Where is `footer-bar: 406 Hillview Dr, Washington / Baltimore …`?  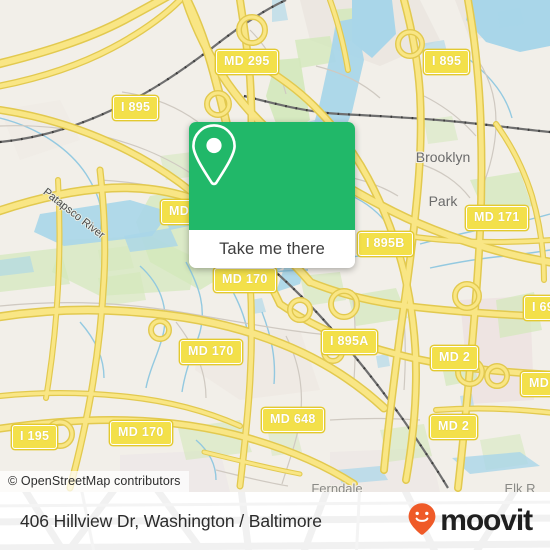 footer-bar: 406 Hillview Dr, Washington / Baltimore … is located at coordinates (275, 521).